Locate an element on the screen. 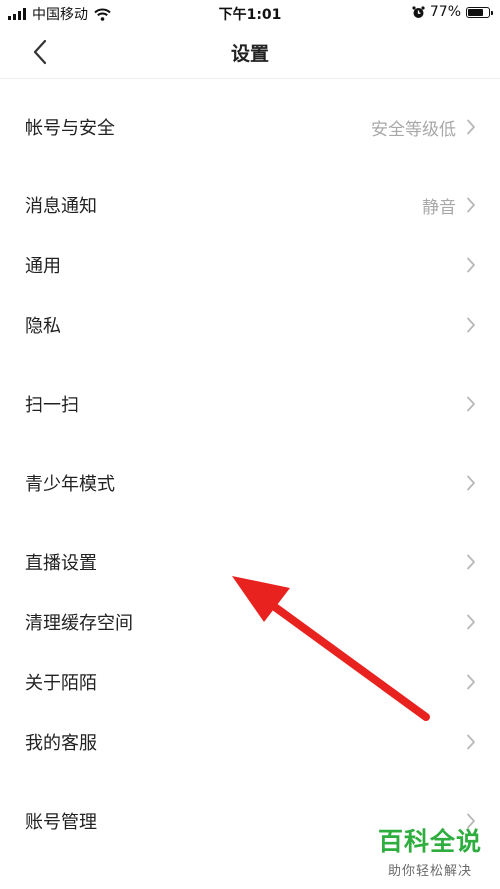 The height and width of the screenshot is (889, 500). page-title: 设置 is located at coordinates (249, 54).